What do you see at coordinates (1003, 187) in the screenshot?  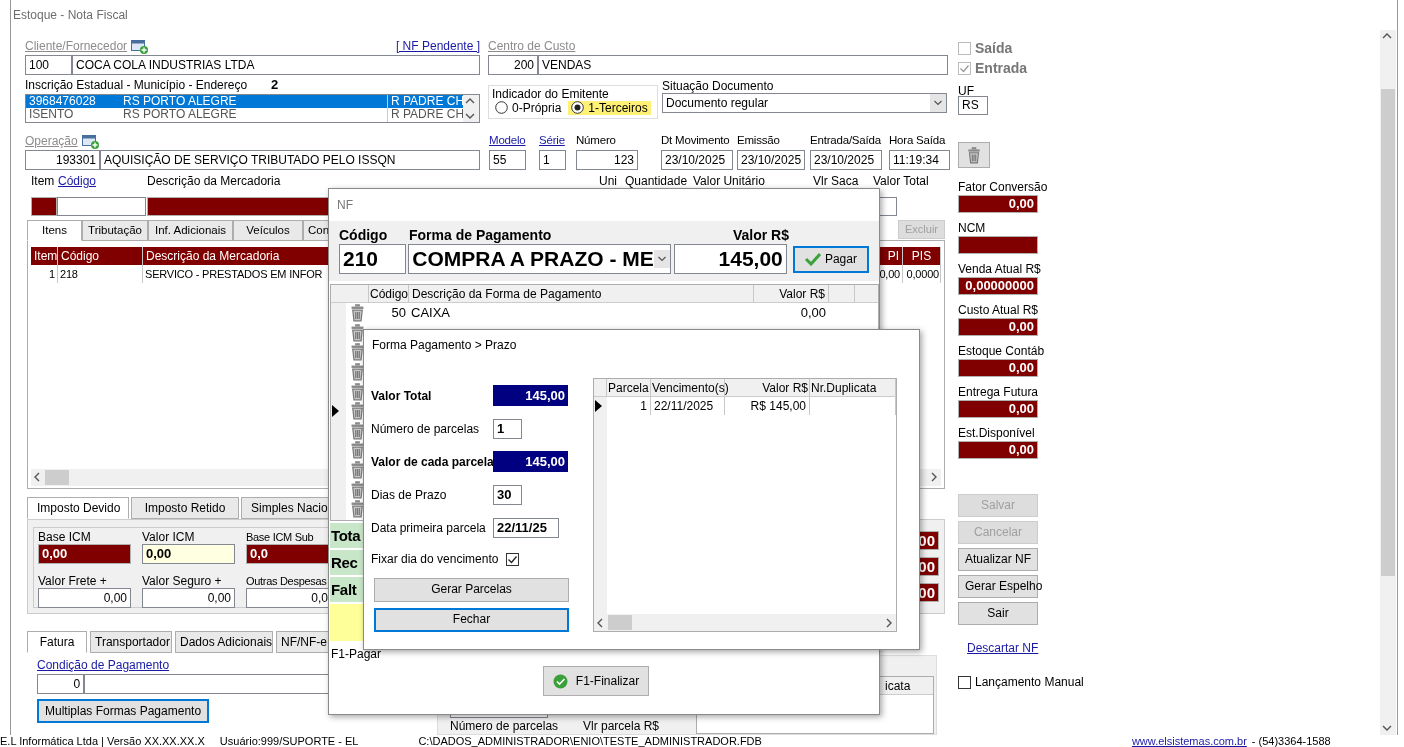 I see `field-label: Fator Conversão` at bounding box center [1003, 187].